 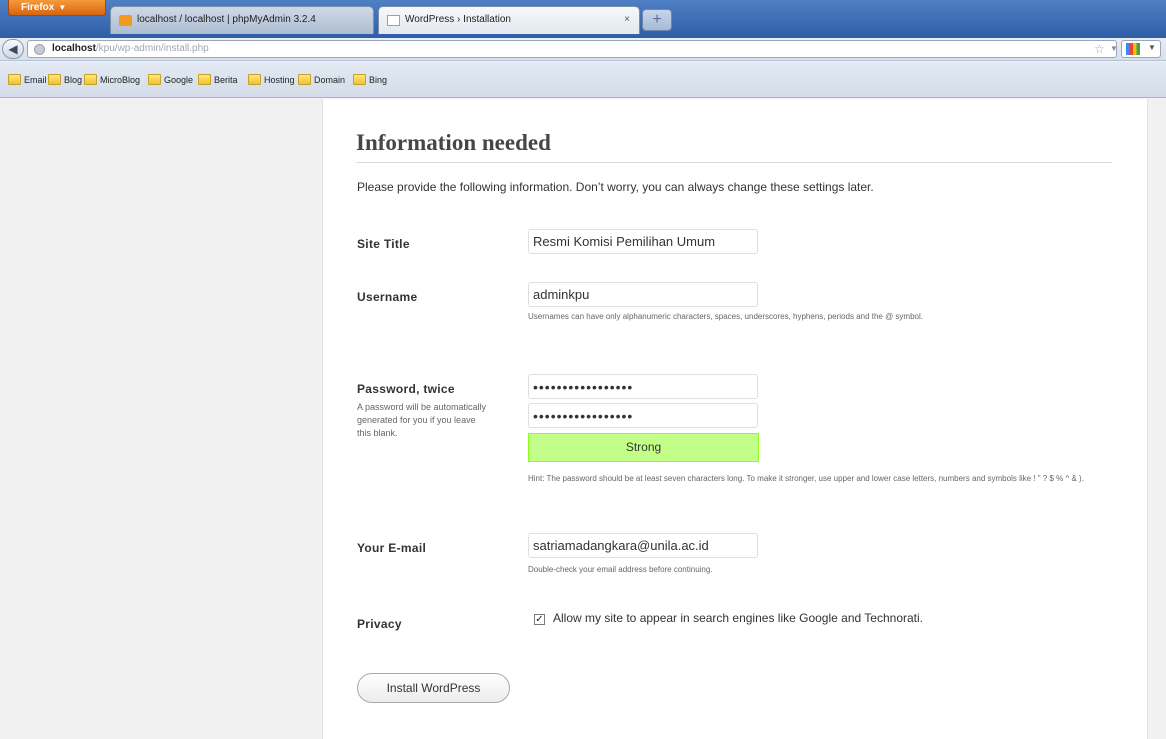 What do you see at coordinates (433, 688) in the screenshot?
I see `install-wordpress-button: Install WordPress` at bounding box center [433, 688].